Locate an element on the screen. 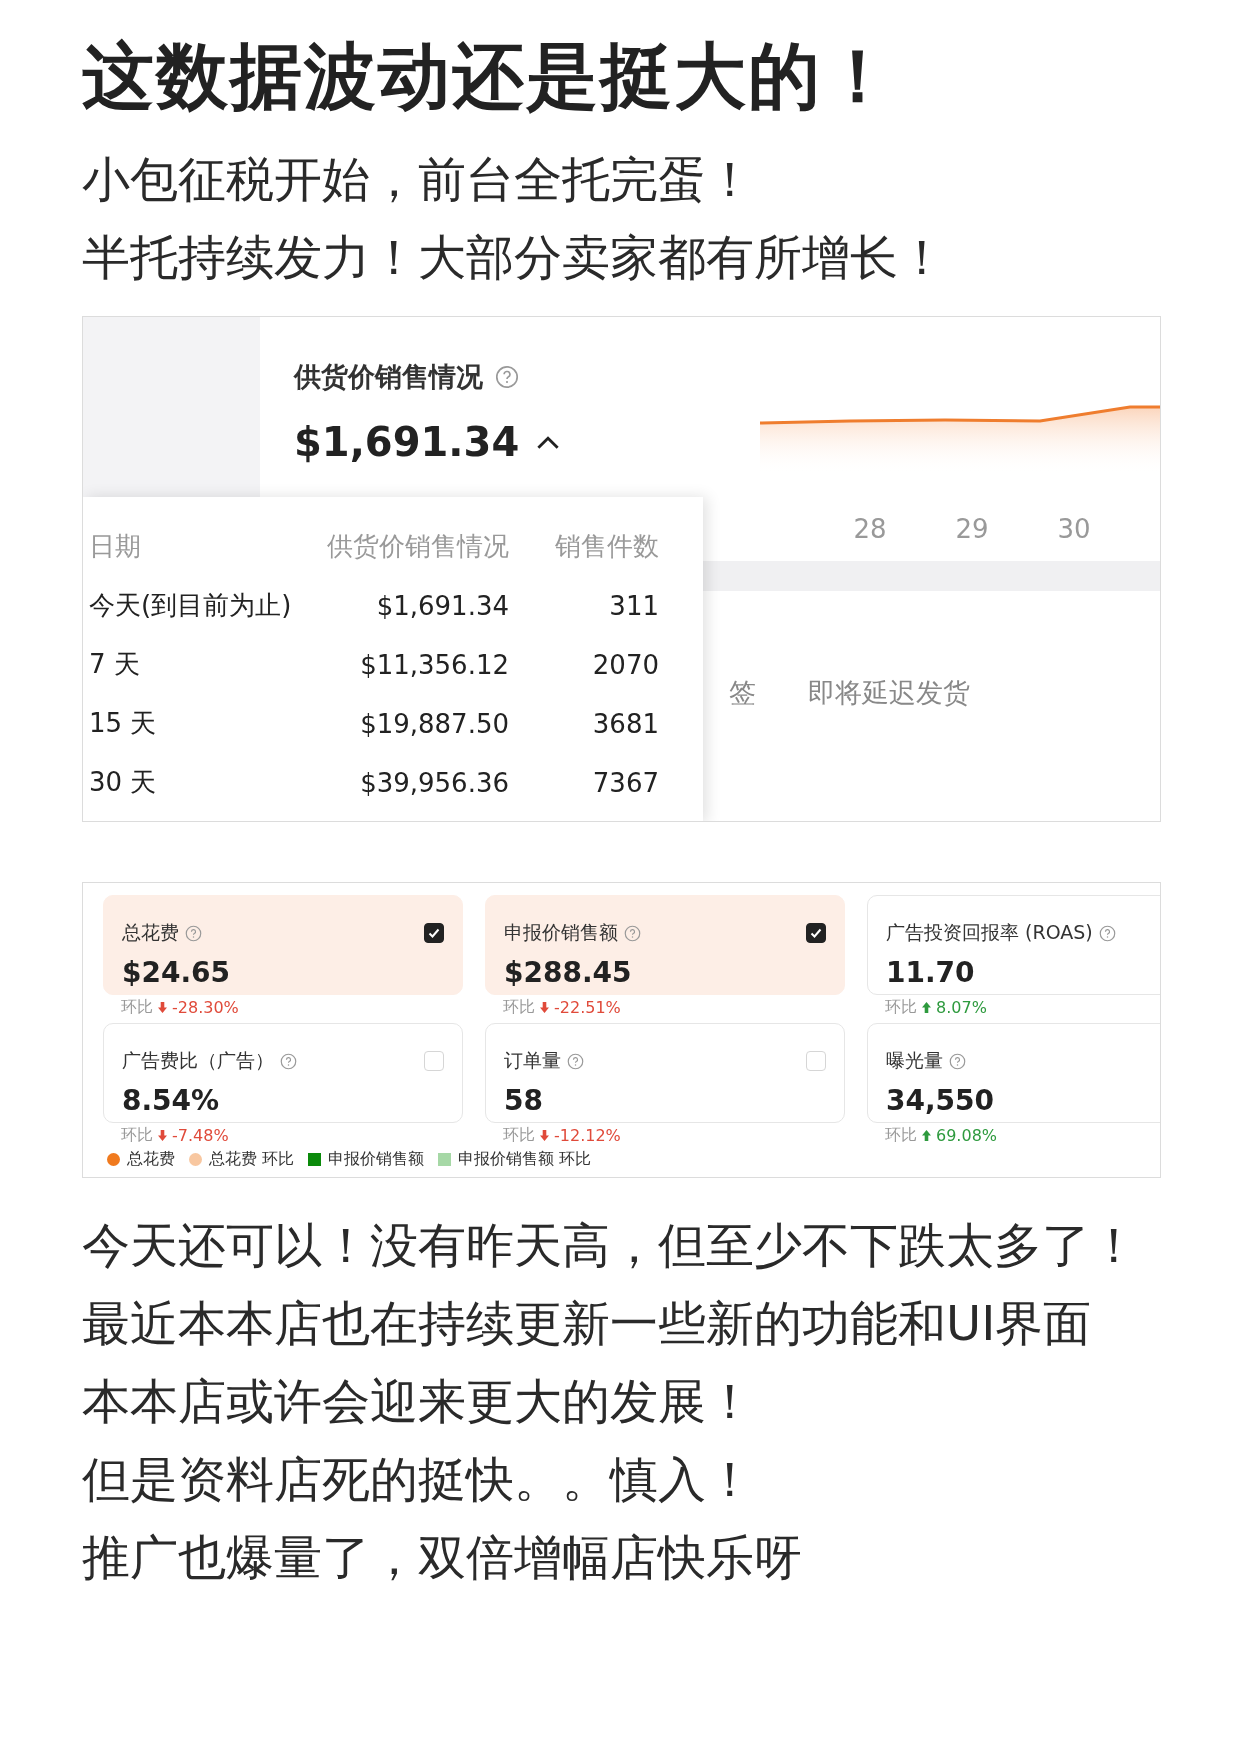 This screenshot has width=1242, height=1746. sales-title: 供货价销售情况 is located at coordinates (388, 377).